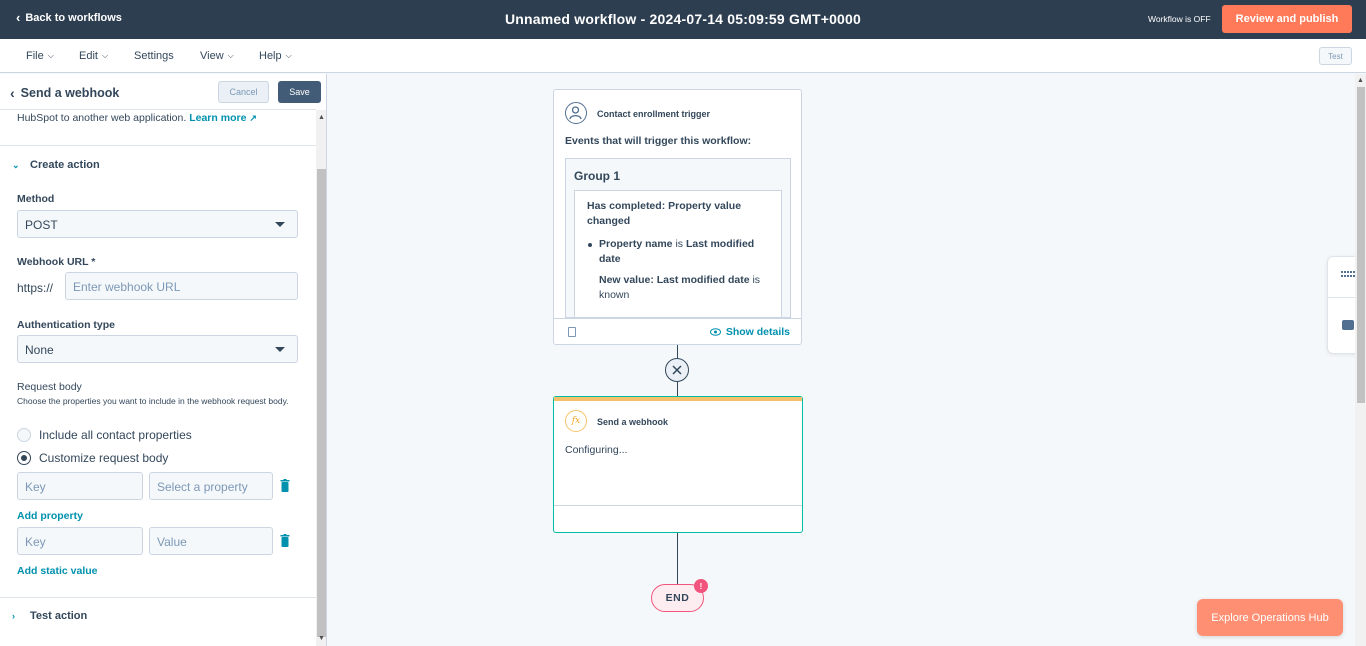  Describe the element at coordinates (678, 399) in the screenshot. I see `action-color-bar` at that location.